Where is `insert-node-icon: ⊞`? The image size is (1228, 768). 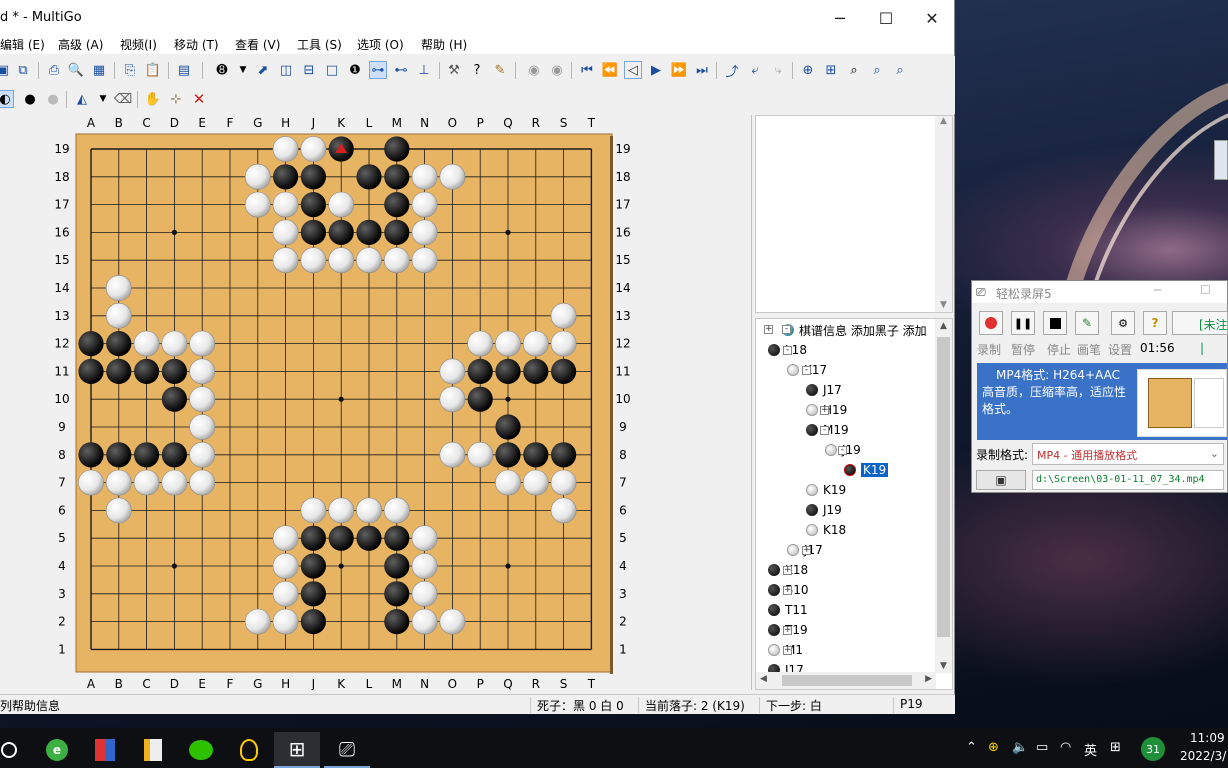 insert-node-icon: ⊞ is located at coordinates (831, 70).